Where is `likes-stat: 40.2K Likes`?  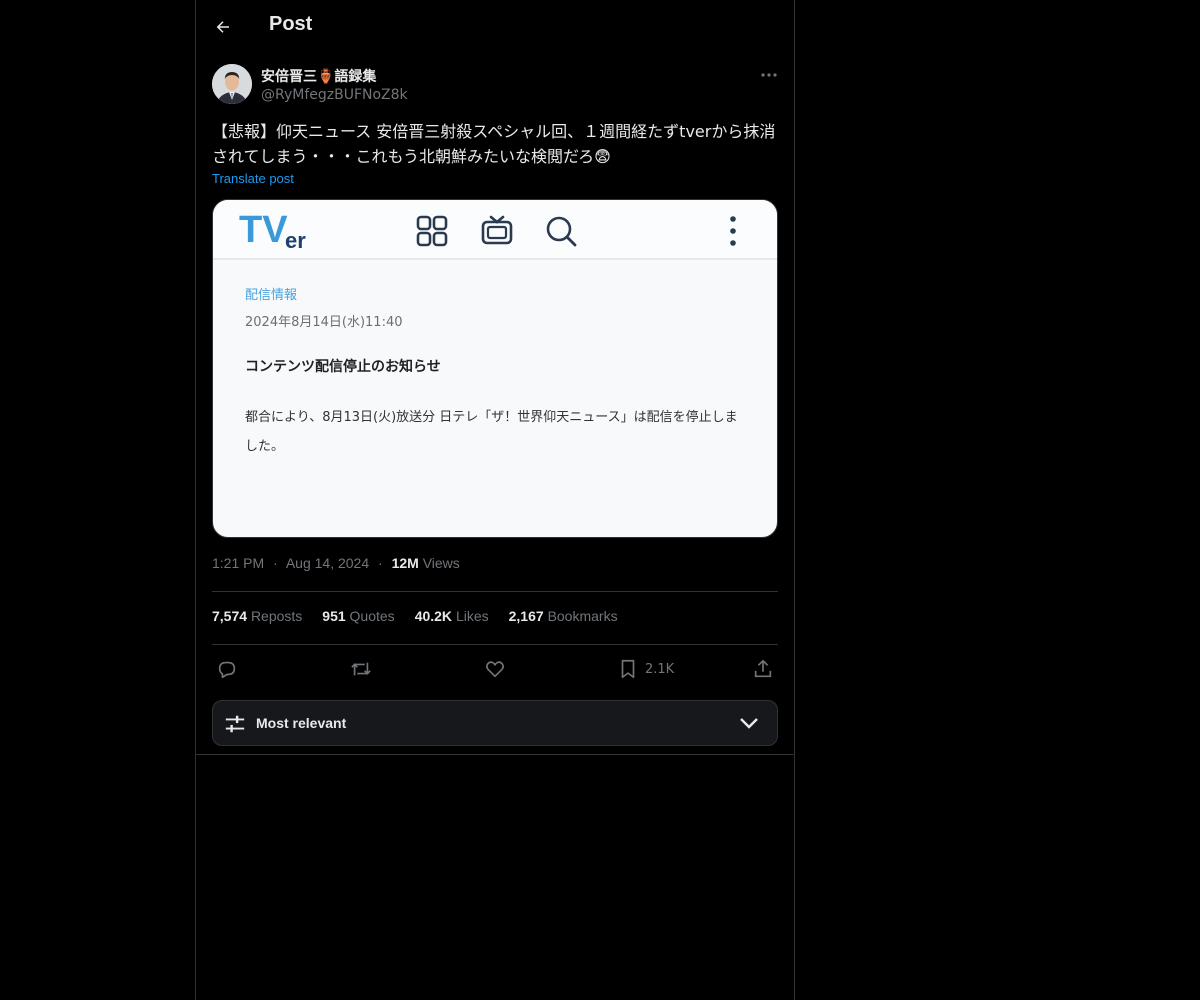 likes-stat: 40.2K Likes is located at coordinates (452, 616).